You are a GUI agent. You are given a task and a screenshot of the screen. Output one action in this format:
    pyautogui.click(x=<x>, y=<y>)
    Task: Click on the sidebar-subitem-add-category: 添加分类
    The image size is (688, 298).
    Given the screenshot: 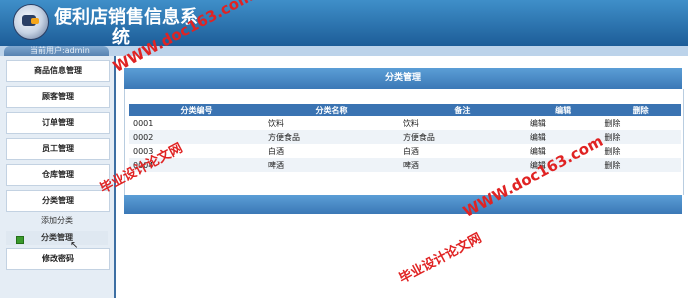 What is the action you would take?
    pyautogui.click(x=57, y=221)
    